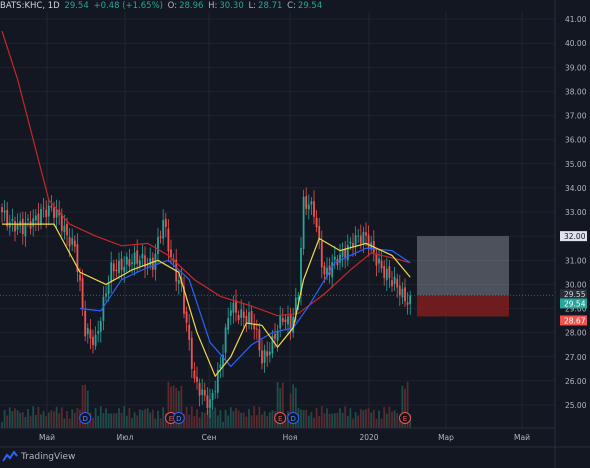 The image size is (590, 468). What do you see at coordinates (30, 6) in the screenshot?
I see `symbol-name: BATS:KHC, 1D` at bounding box center [30, 6].